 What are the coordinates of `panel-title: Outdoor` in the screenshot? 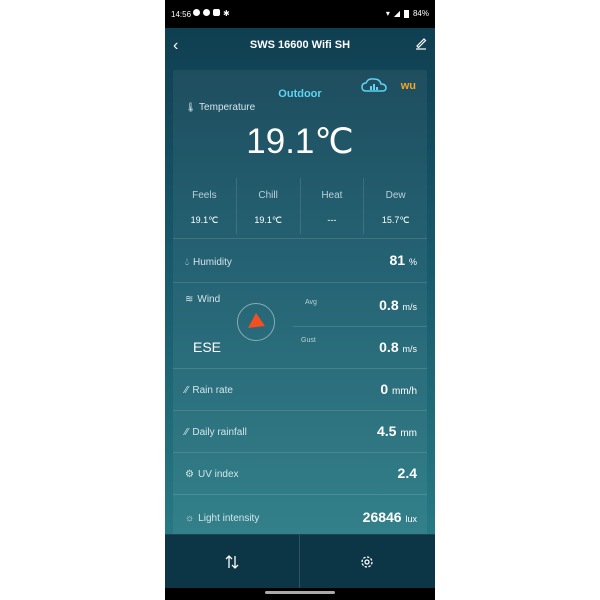 It's located at (300, 94).